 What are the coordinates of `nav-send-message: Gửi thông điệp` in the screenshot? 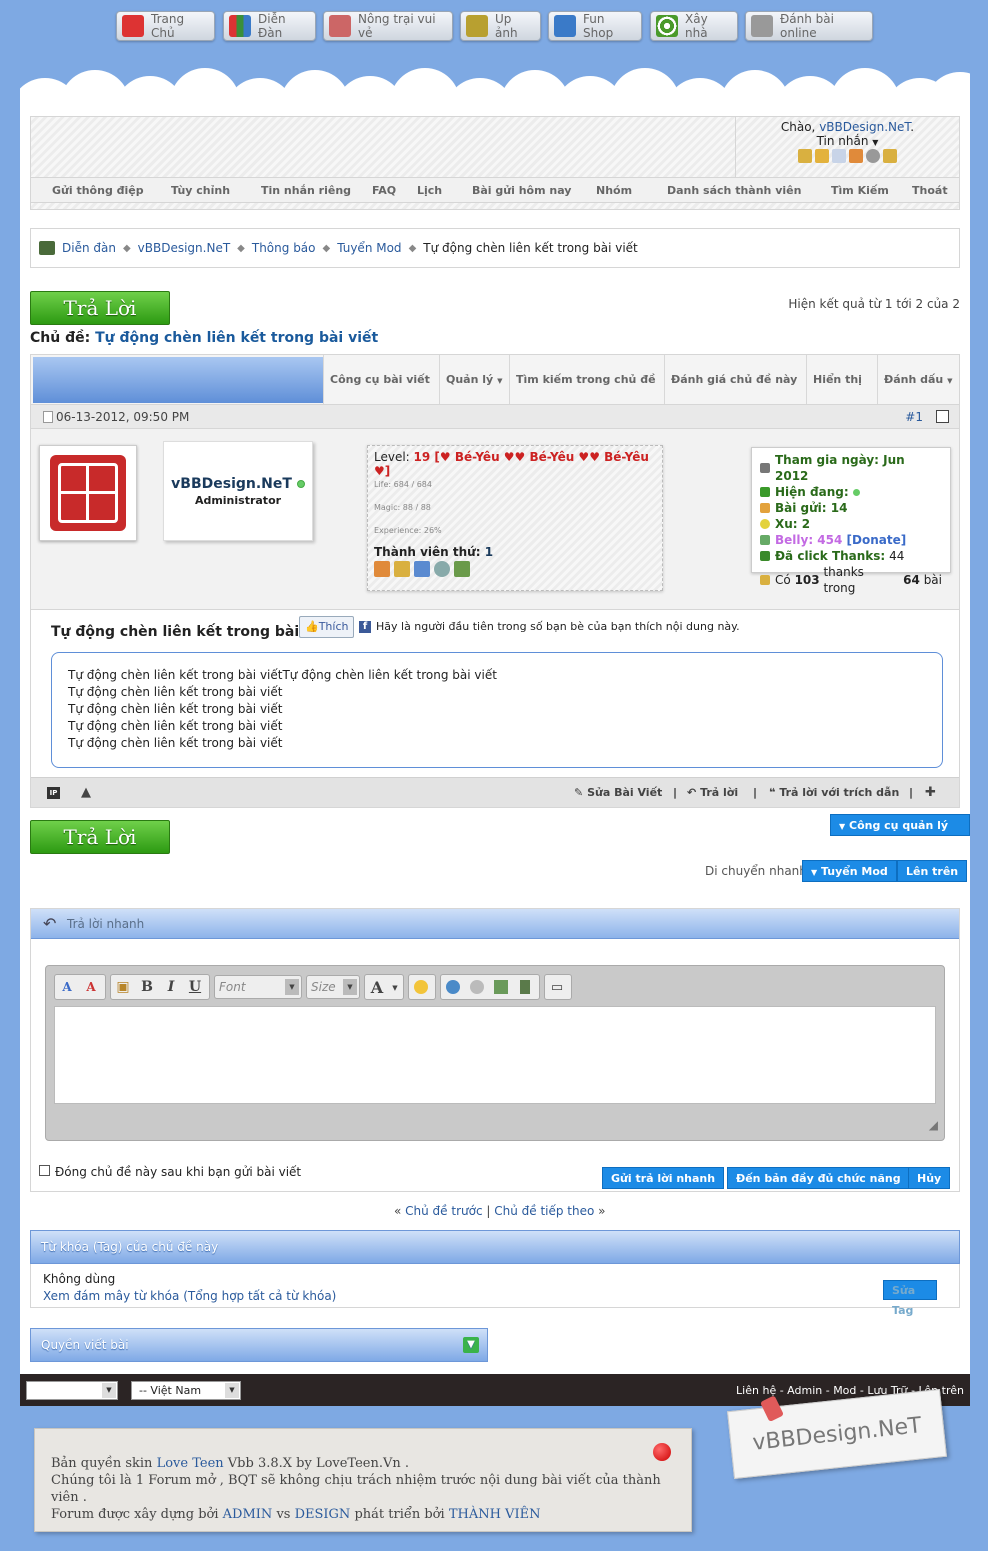 It's located at (98, 190).